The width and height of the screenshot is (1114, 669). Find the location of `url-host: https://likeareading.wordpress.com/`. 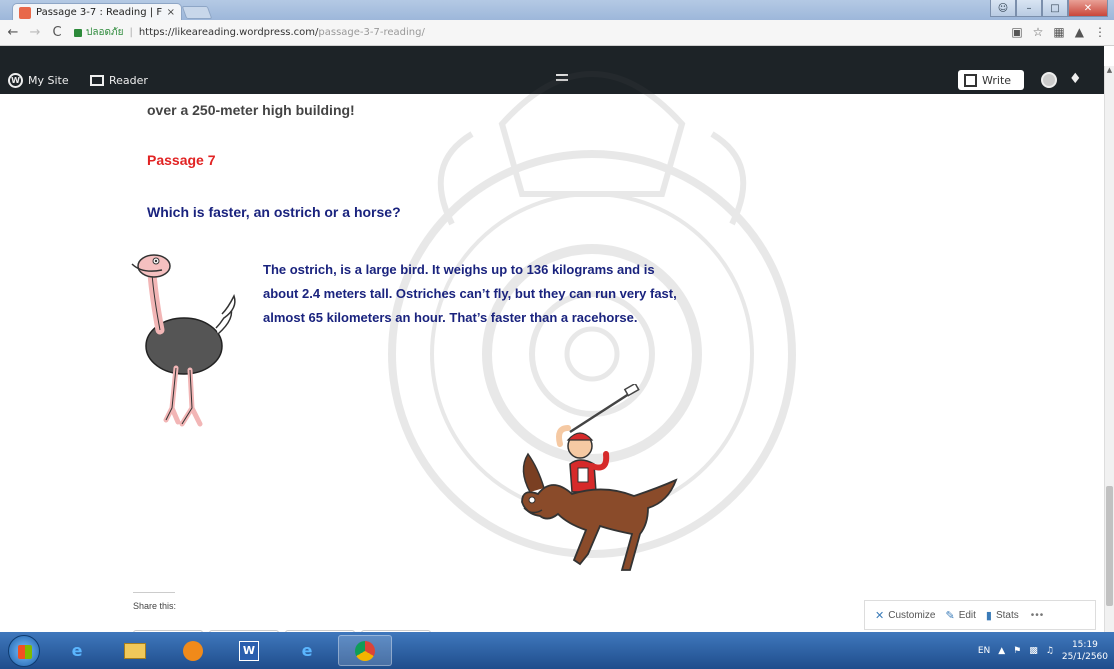

url-host: https://likeareading.wordpress.com/ is located at coordinates (228, 32).